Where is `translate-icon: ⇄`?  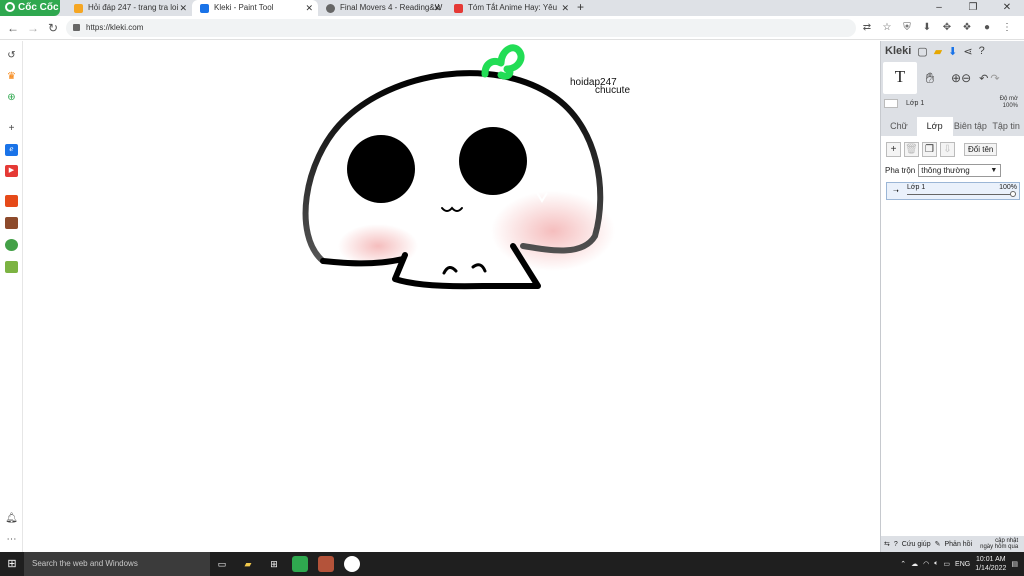
translate-icon: ⇄ is located at coordinates (867, 28).